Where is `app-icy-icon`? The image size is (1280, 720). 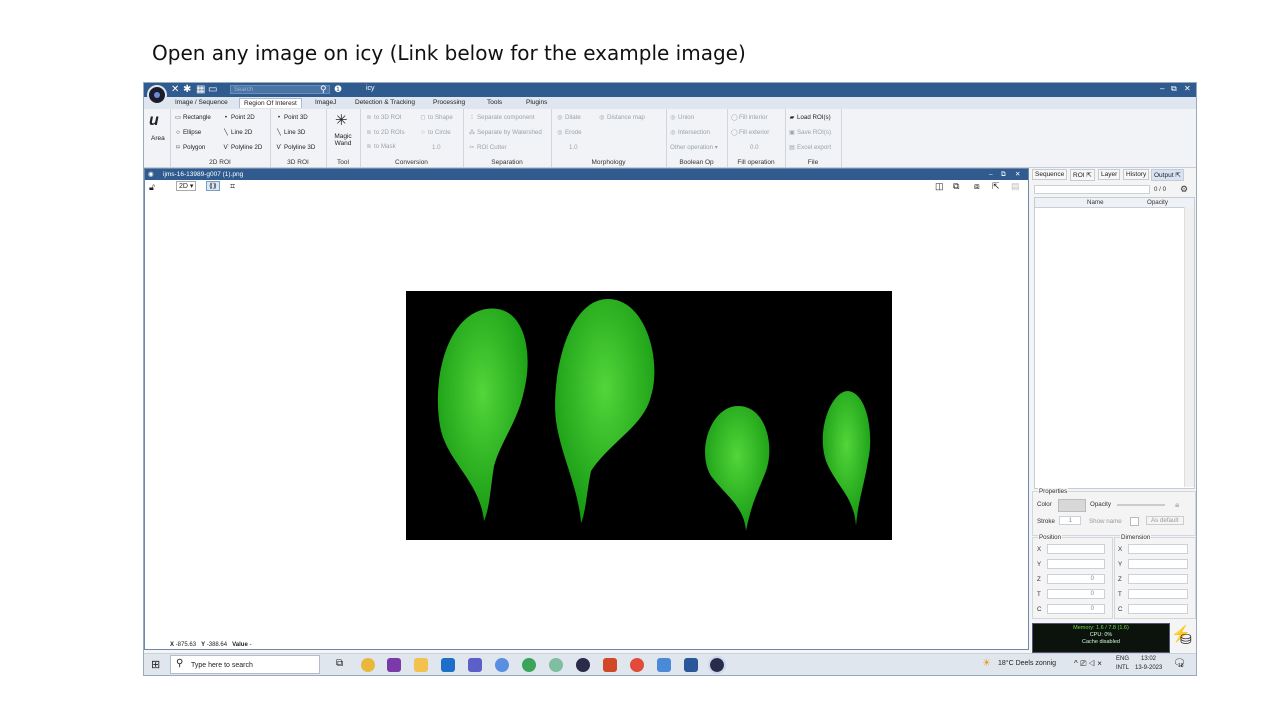
app-icy-icon is located at coordinates (583, 665).